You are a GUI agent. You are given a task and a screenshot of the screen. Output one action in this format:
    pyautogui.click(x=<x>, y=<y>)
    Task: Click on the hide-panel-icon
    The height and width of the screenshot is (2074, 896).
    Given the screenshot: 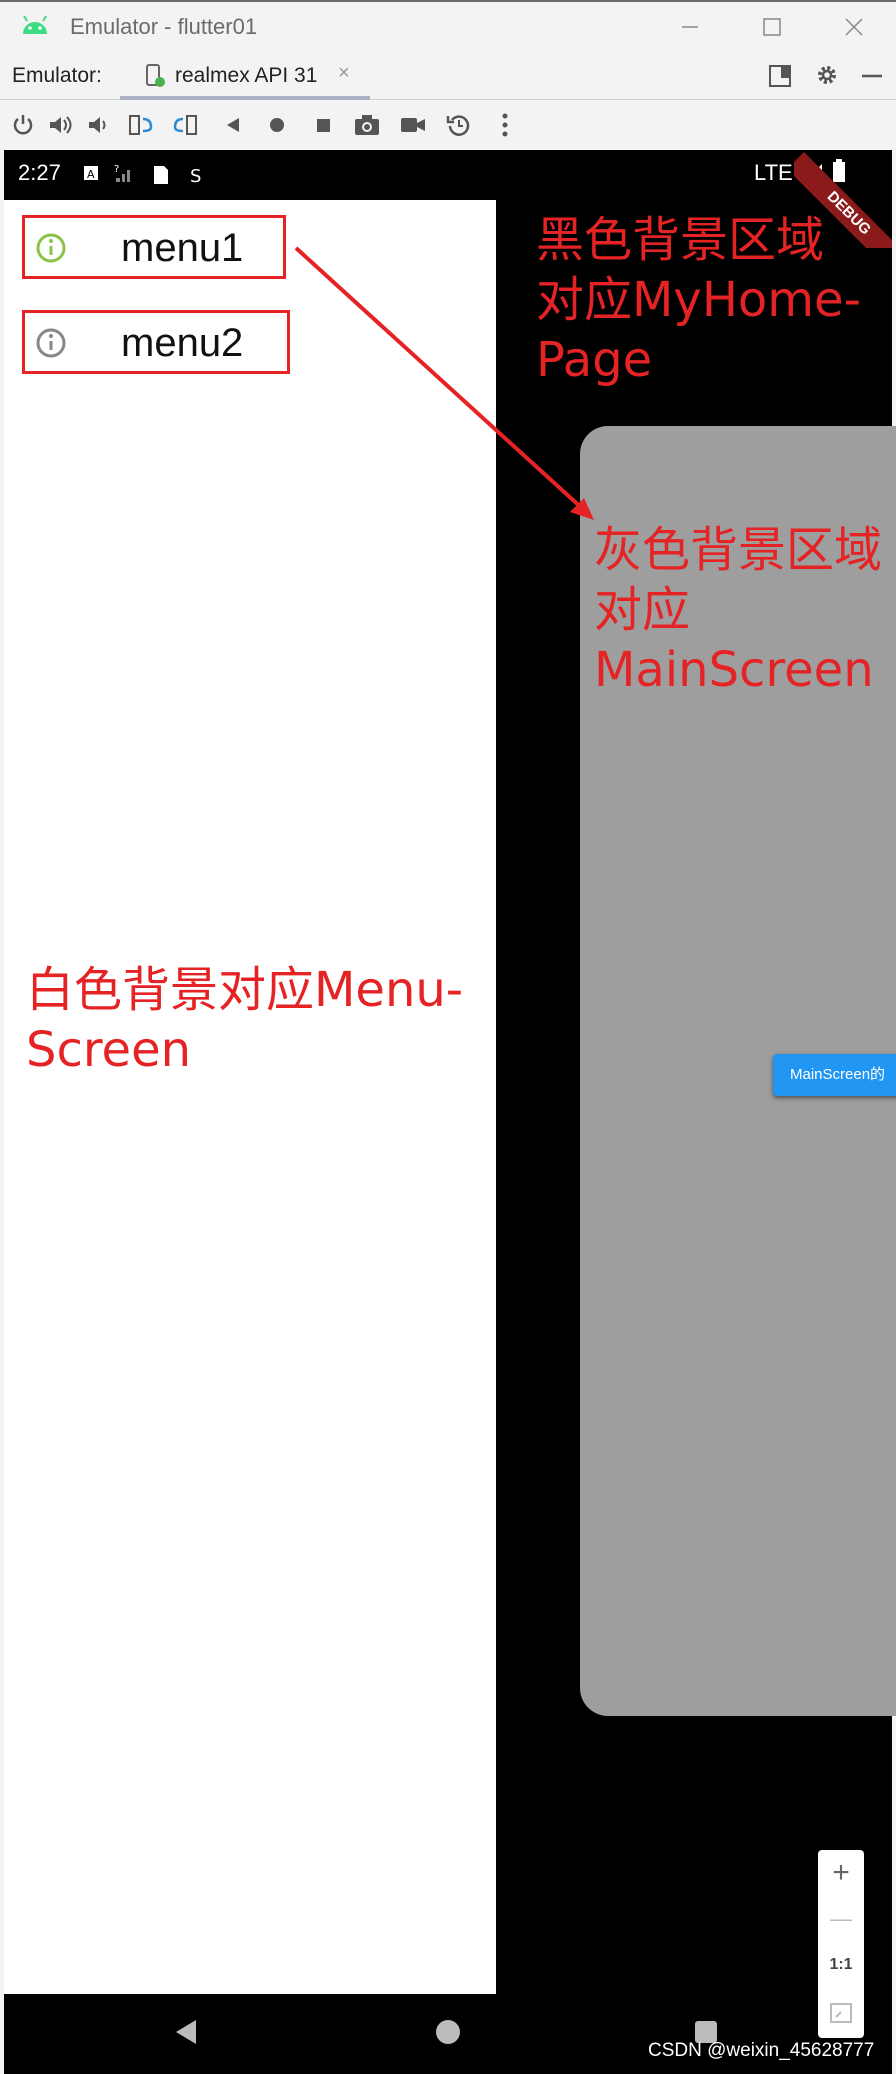 What is the action you would take?
    pyautogui.click(x=872, y=78)
    